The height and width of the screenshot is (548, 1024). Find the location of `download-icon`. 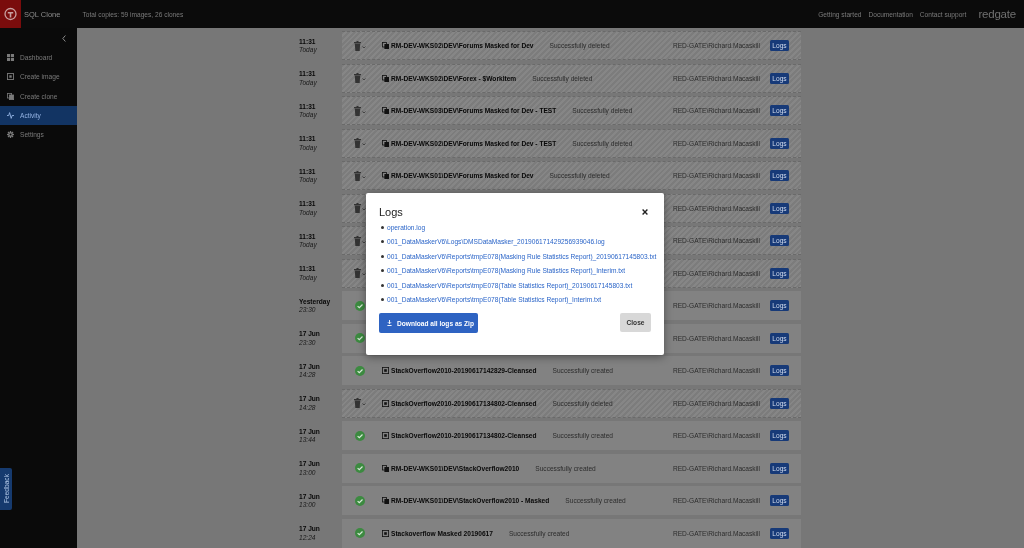

download-icon is located at coordinates (389, 323).